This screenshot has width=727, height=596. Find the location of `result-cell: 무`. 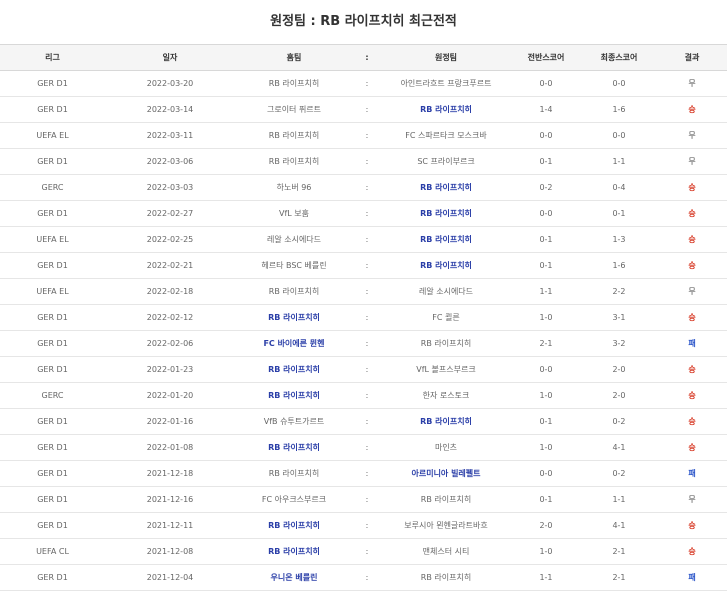

result-cell: 무 is located at coordinates (692, 161).